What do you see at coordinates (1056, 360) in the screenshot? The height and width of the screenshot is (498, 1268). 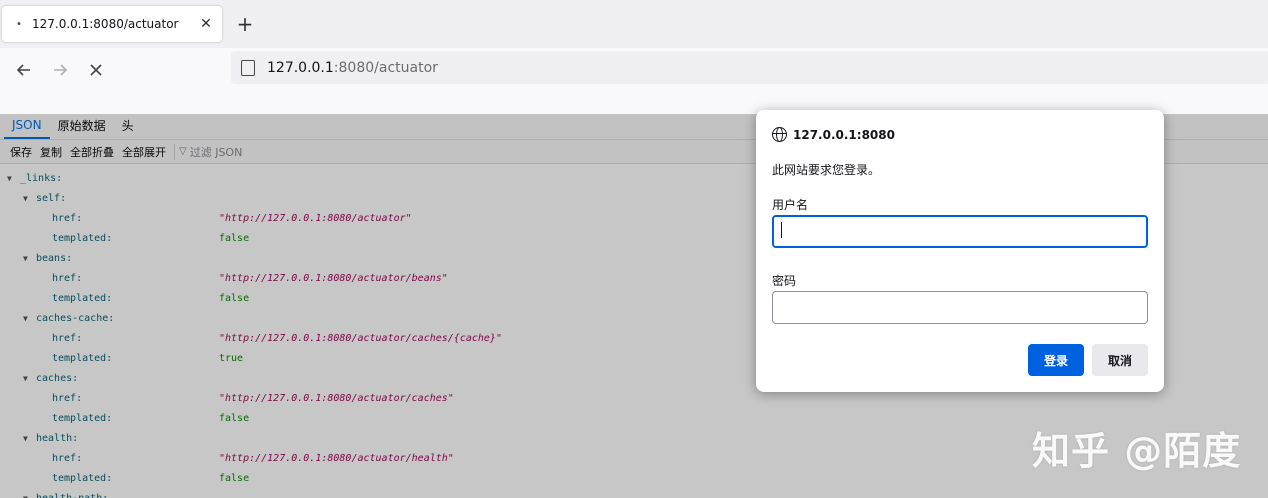 I see `login-button: 登录` at bounding box center [1056, 360].